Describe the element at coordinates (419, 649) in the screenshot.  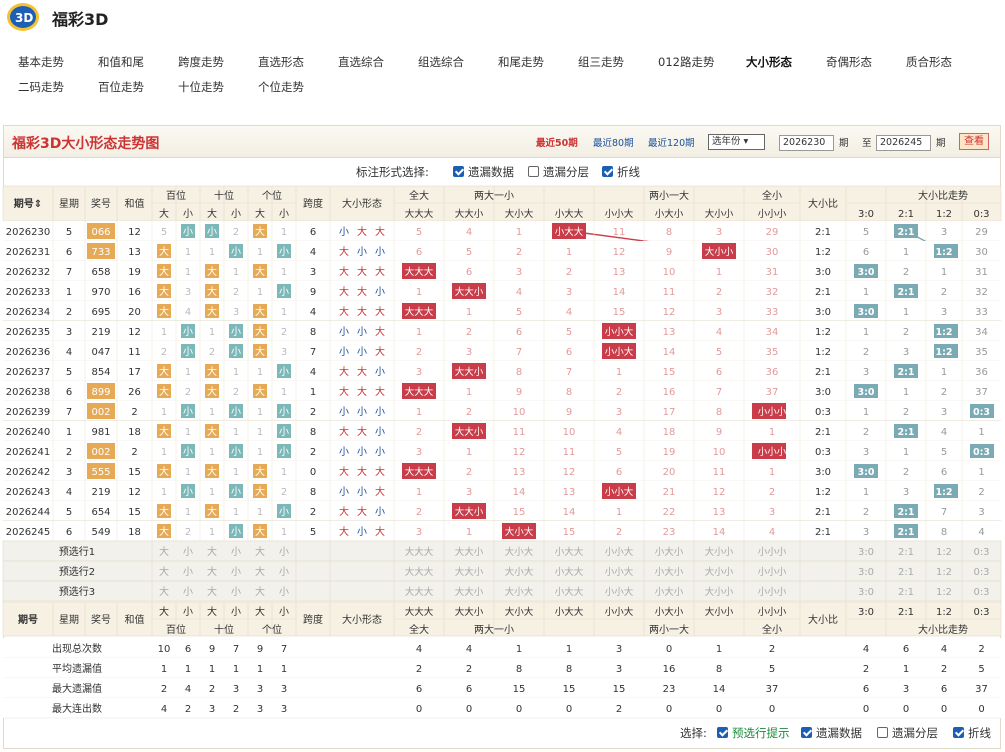
I see `stats-cell: 4` at that location.